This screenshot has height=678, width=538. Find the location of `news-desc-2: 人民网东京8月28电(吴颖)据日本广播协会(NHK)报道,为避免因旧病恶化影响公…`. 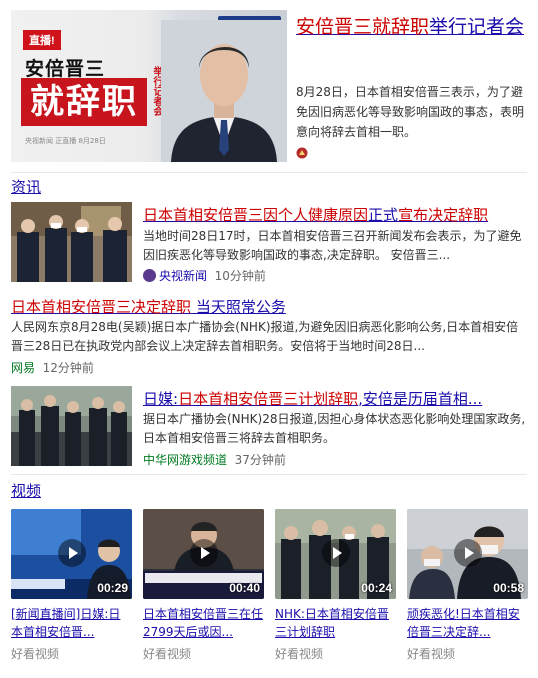

news-desc-2: 人民网东京8月28电(吴颖)据日本广播协会(NHK)报道,为避免因旧病恶化影响公… is located at coordinates (265, 336).